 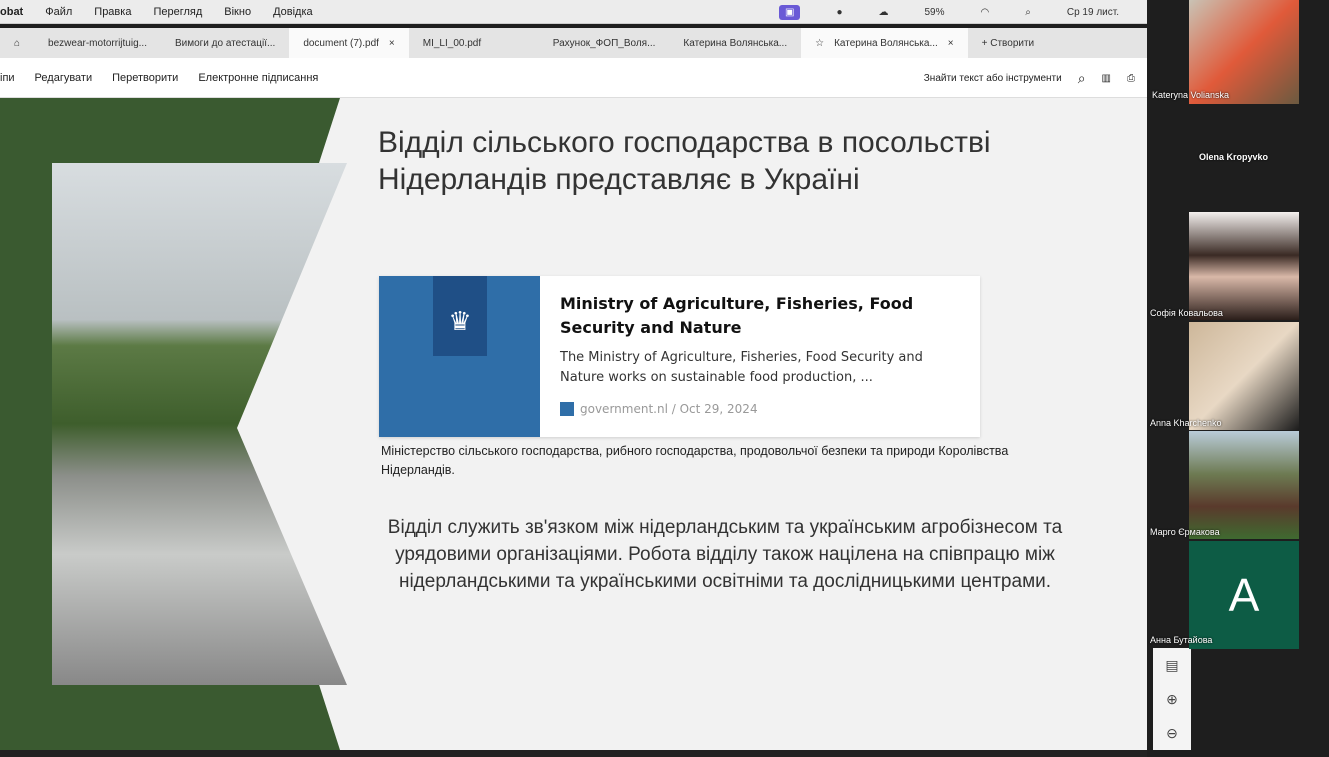 I want to click on battery-label: 59%, so click(x=934, y=12).